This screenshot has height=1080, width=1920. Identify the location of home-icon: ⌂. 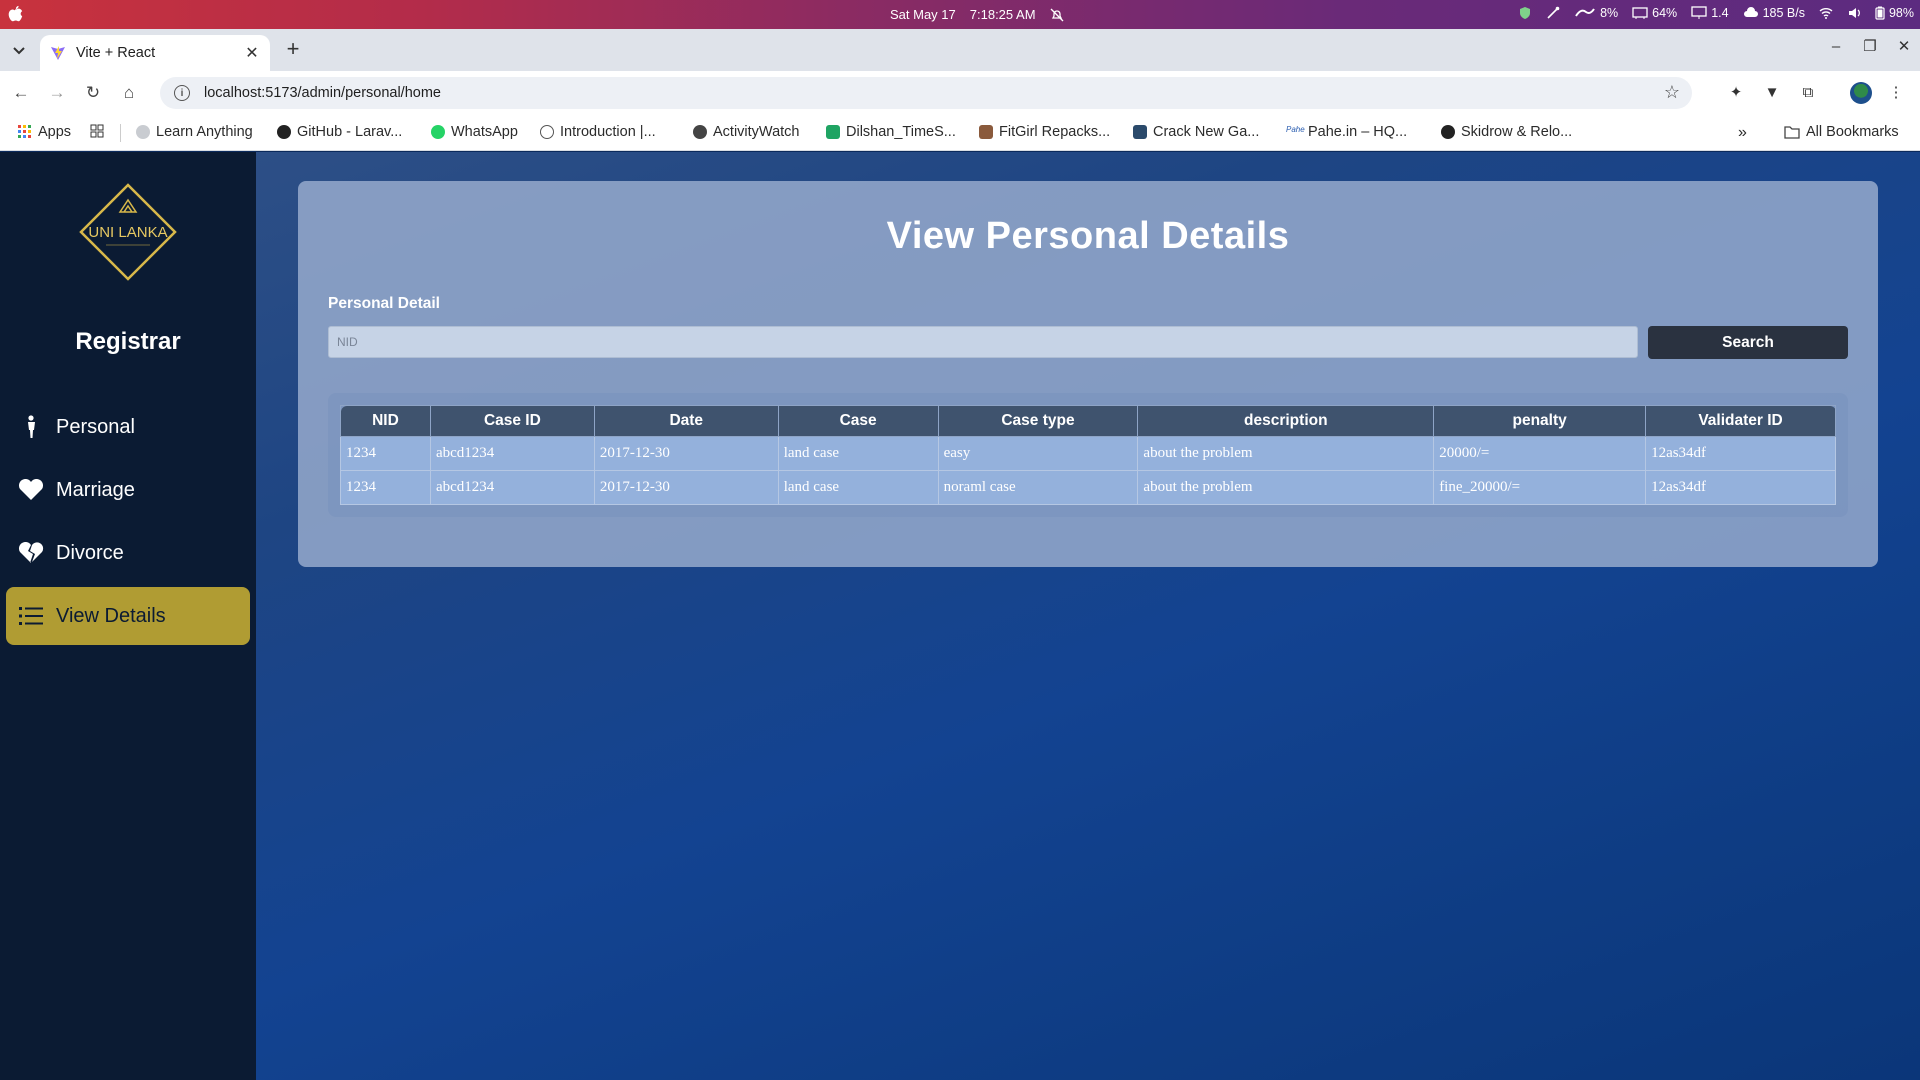
(129, 93).